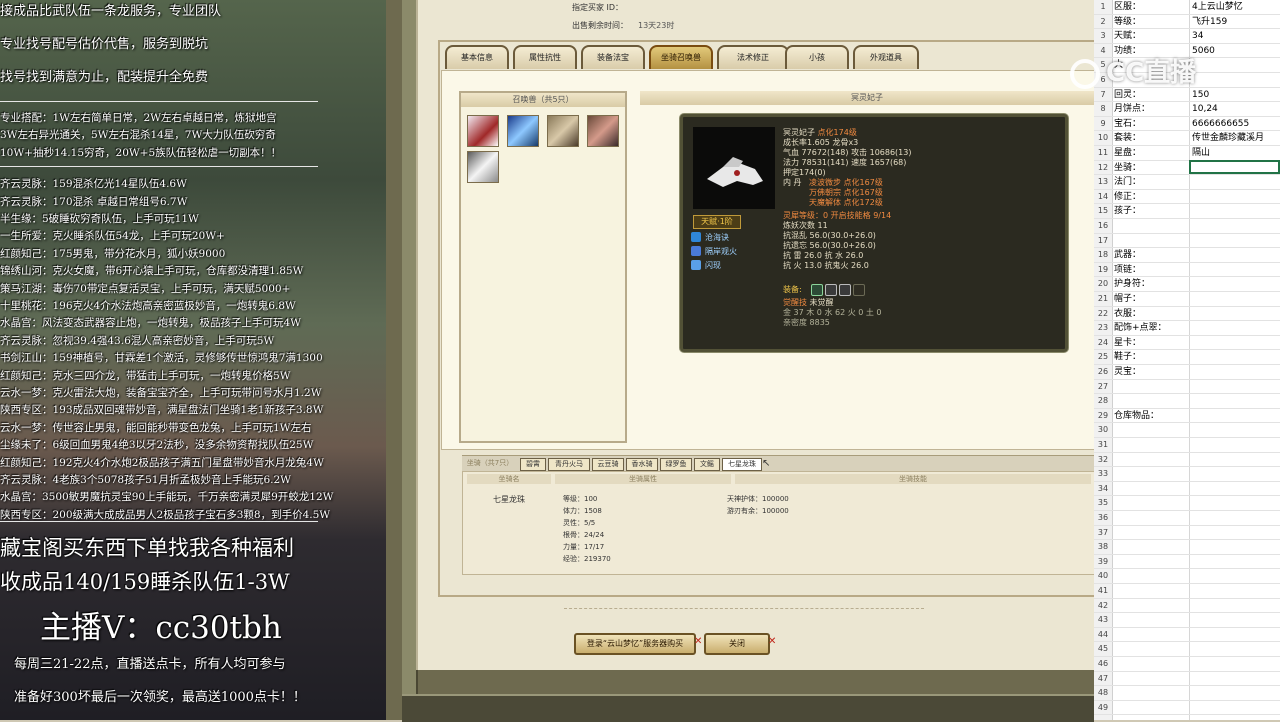  Describe the element at coordinates (563, 131) in the screenshot. I see `summon-thumb-cat` at that location.